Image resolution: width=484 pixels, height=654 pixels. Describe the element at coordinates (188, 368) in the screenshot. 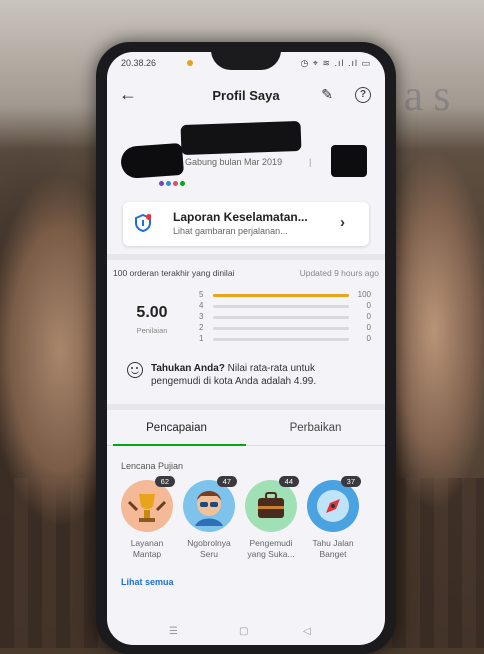

I see `tip-title: Tahukan Anda?` at that location.